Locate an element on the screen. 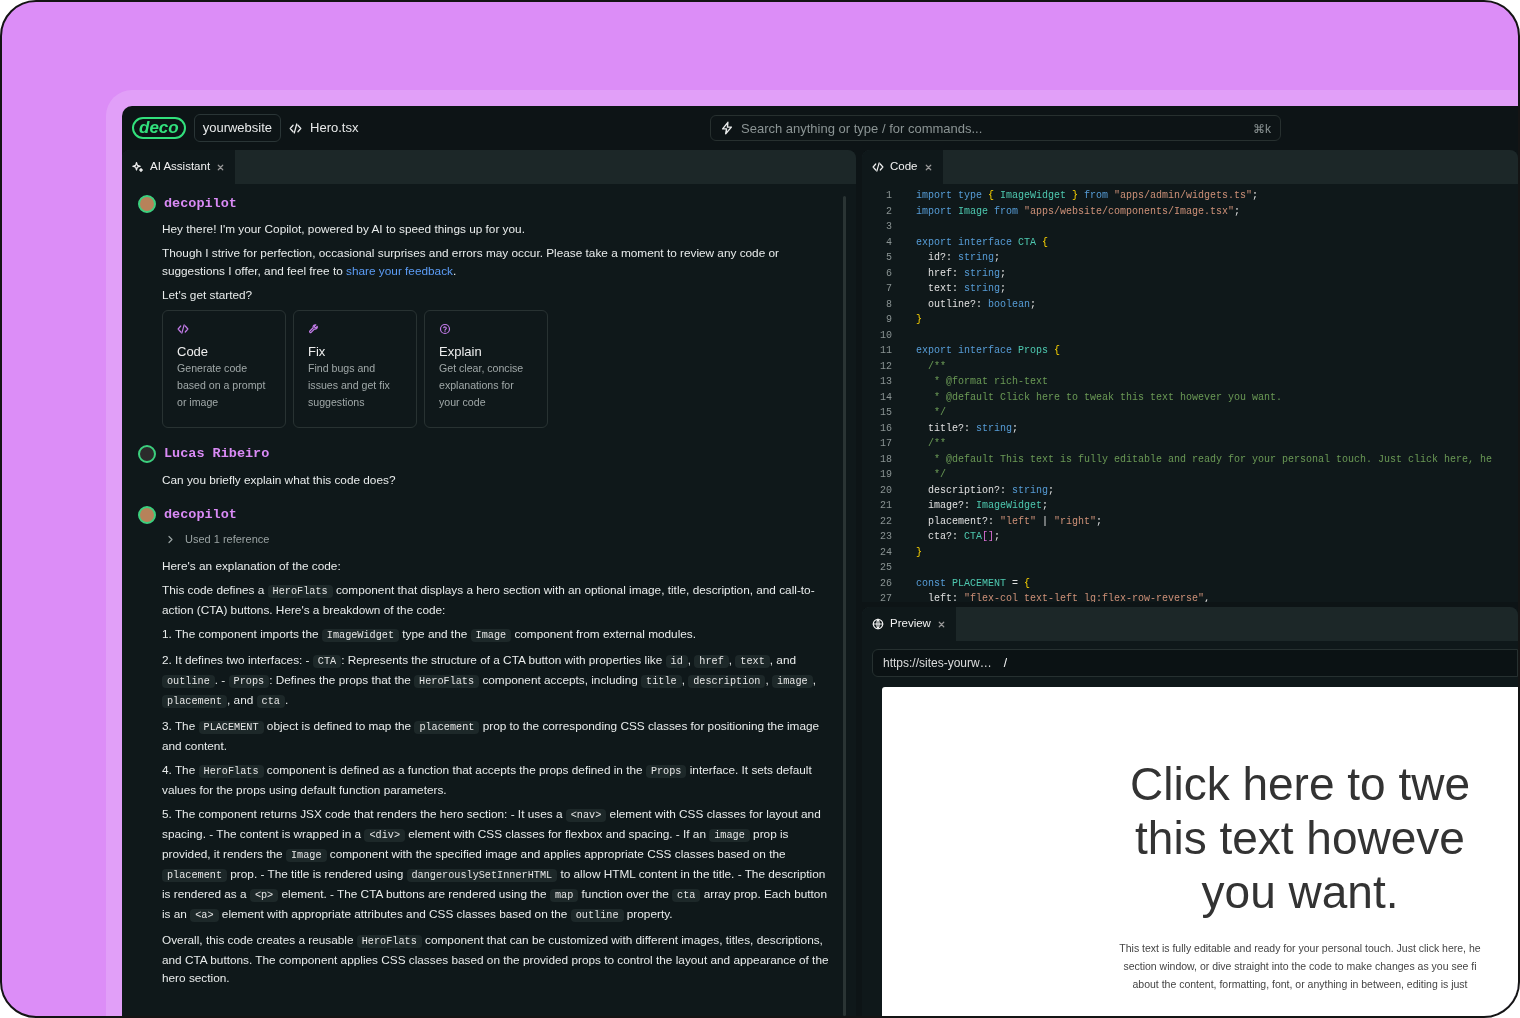 The image size is (1520, 1018). line-number: 10 is located at coordinates (885, 335).